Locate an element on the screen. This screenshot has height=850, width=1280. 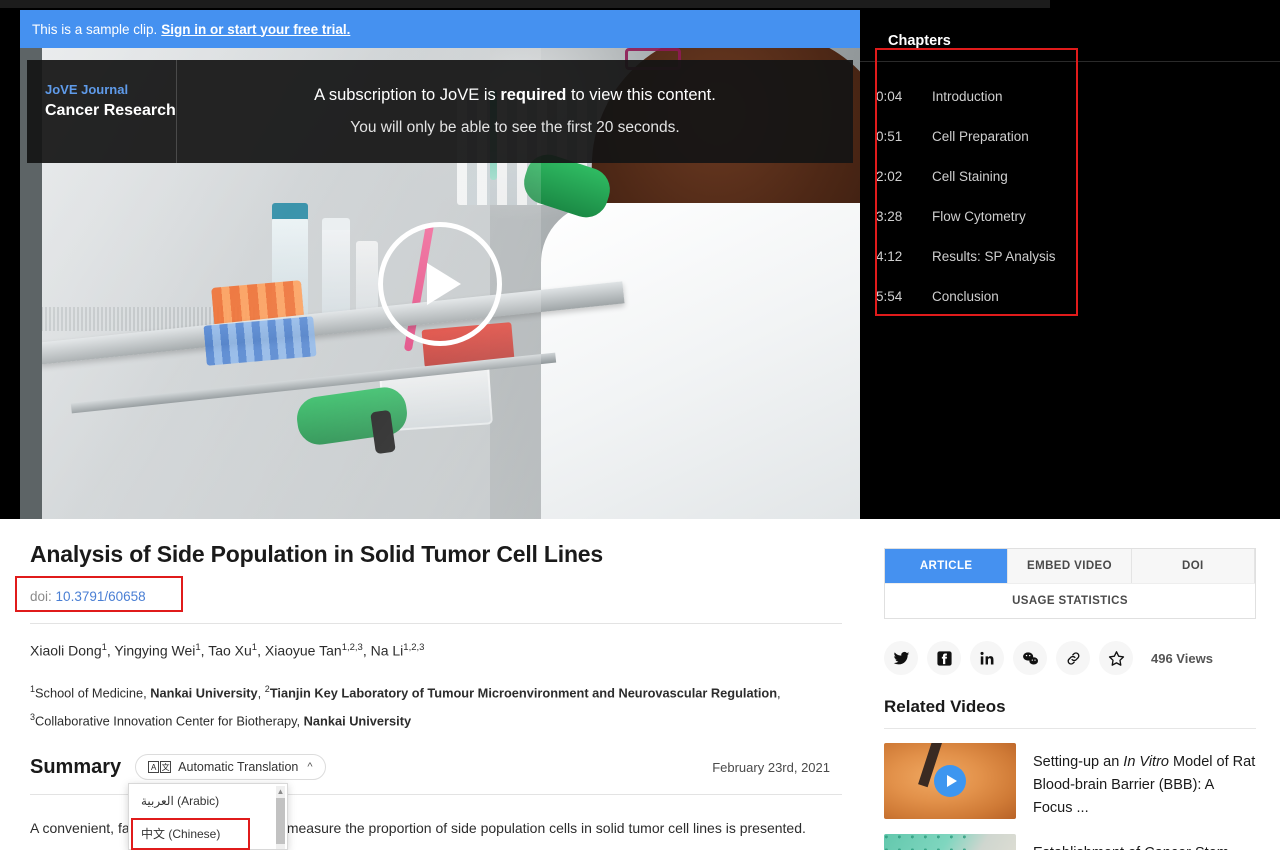
chapter-row: 4:12 Results: SP Analysis is located at coordinates (976, 256).